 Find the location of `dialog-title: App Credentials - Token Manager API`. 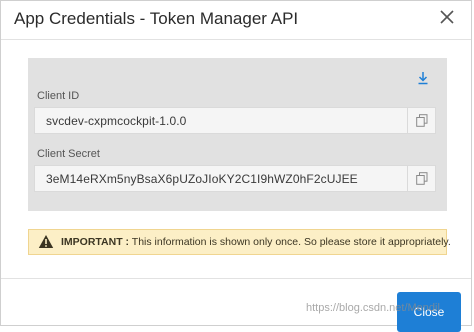

dialog-title: App Credentials - Token Manager API is located at coordinates (156, 18).